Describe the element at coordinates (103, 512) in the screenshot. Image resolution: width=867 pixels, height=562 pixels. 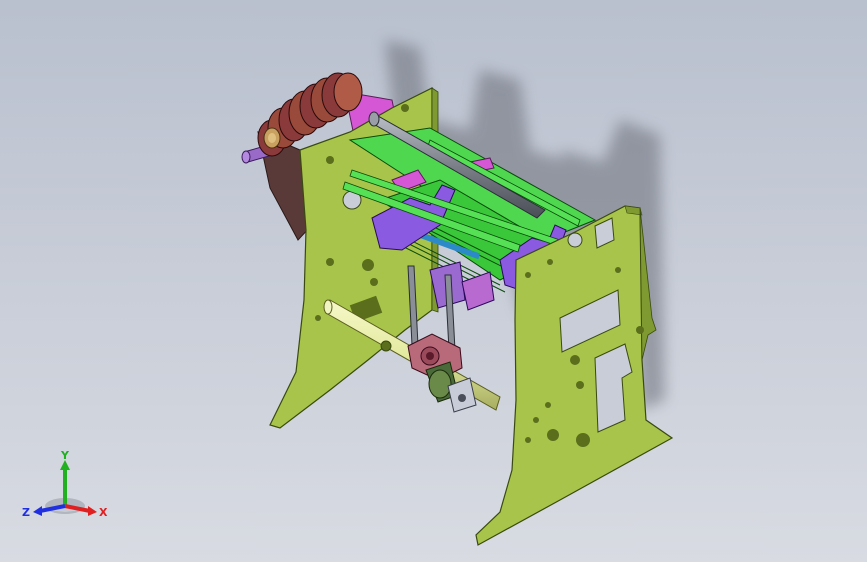
I see `x-axis-label: X` at that location.